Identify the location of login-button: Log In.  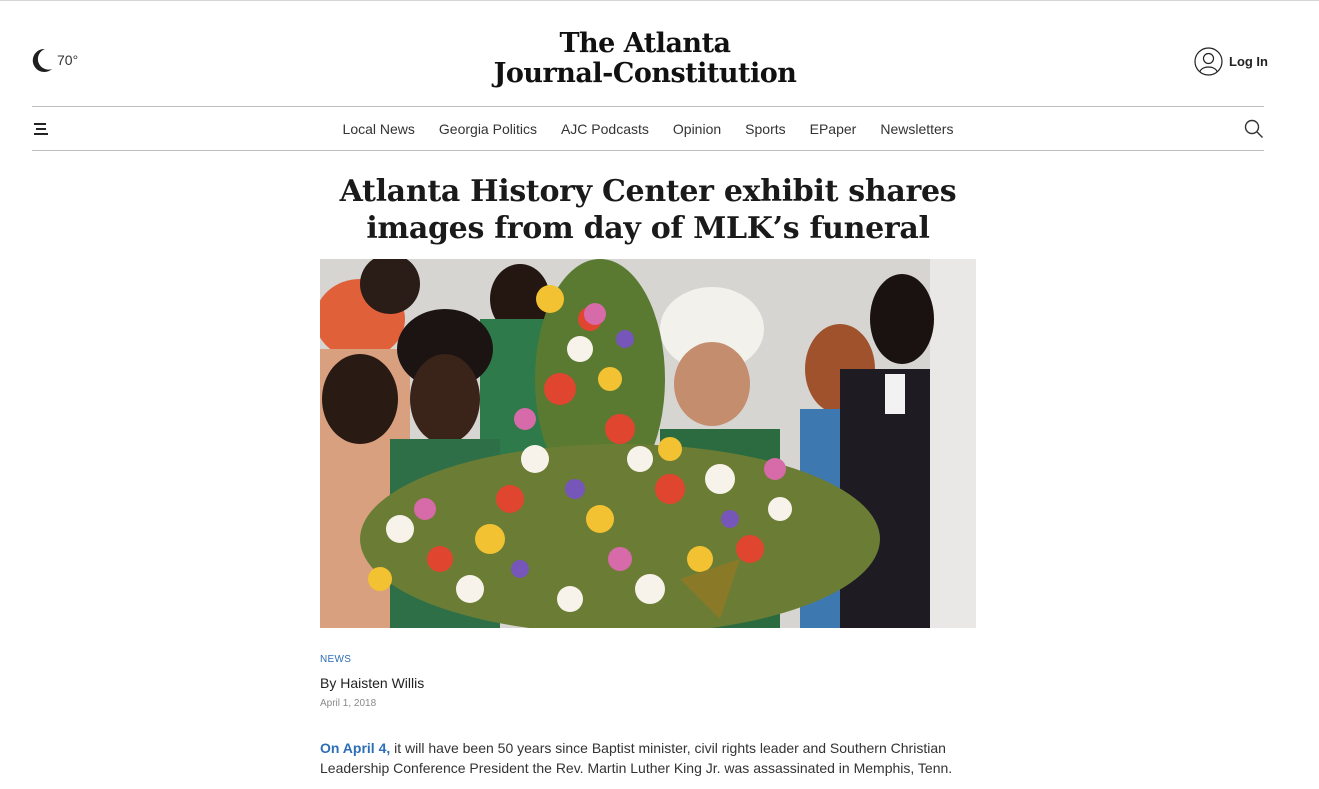
(1231, 61).